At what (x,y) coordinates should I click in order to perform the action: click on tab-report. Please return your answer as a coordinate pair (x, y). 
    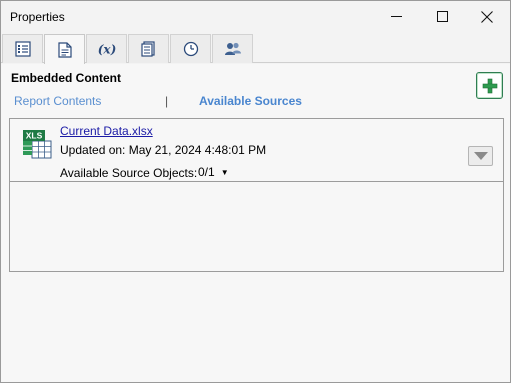
    Looking at the image, I should click on (148, 48).